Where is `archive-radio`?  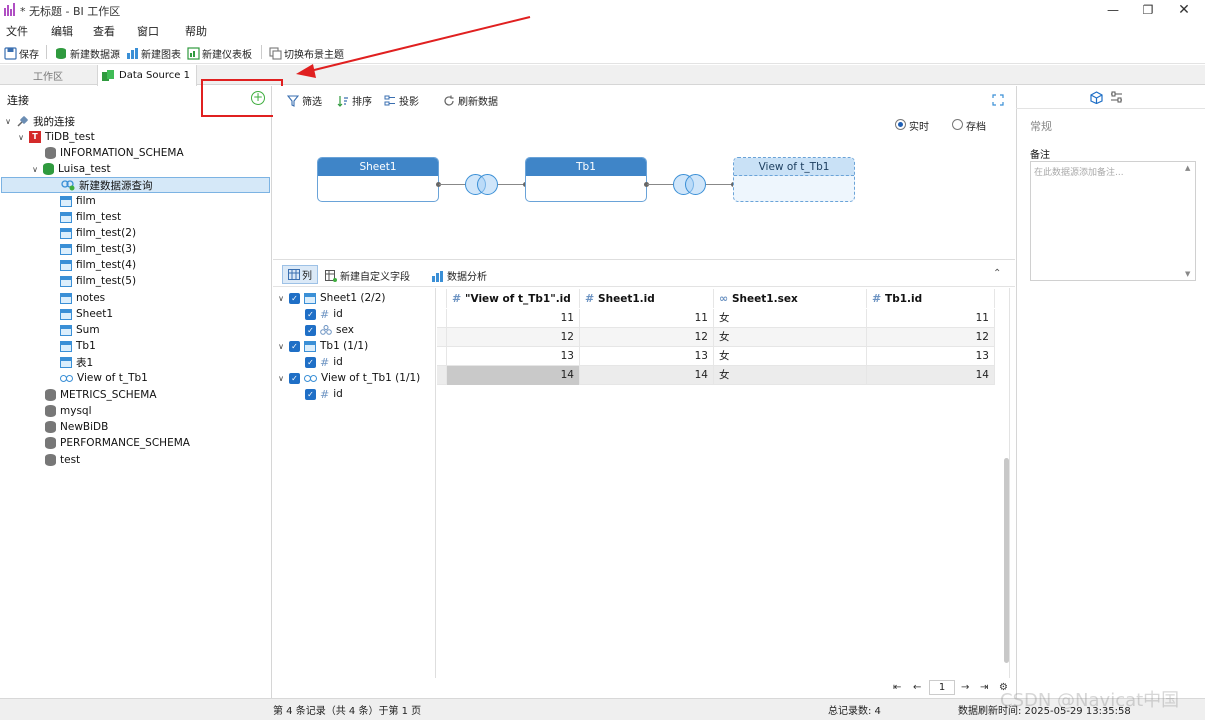
archive-radio is located at coordinates (957, 124).